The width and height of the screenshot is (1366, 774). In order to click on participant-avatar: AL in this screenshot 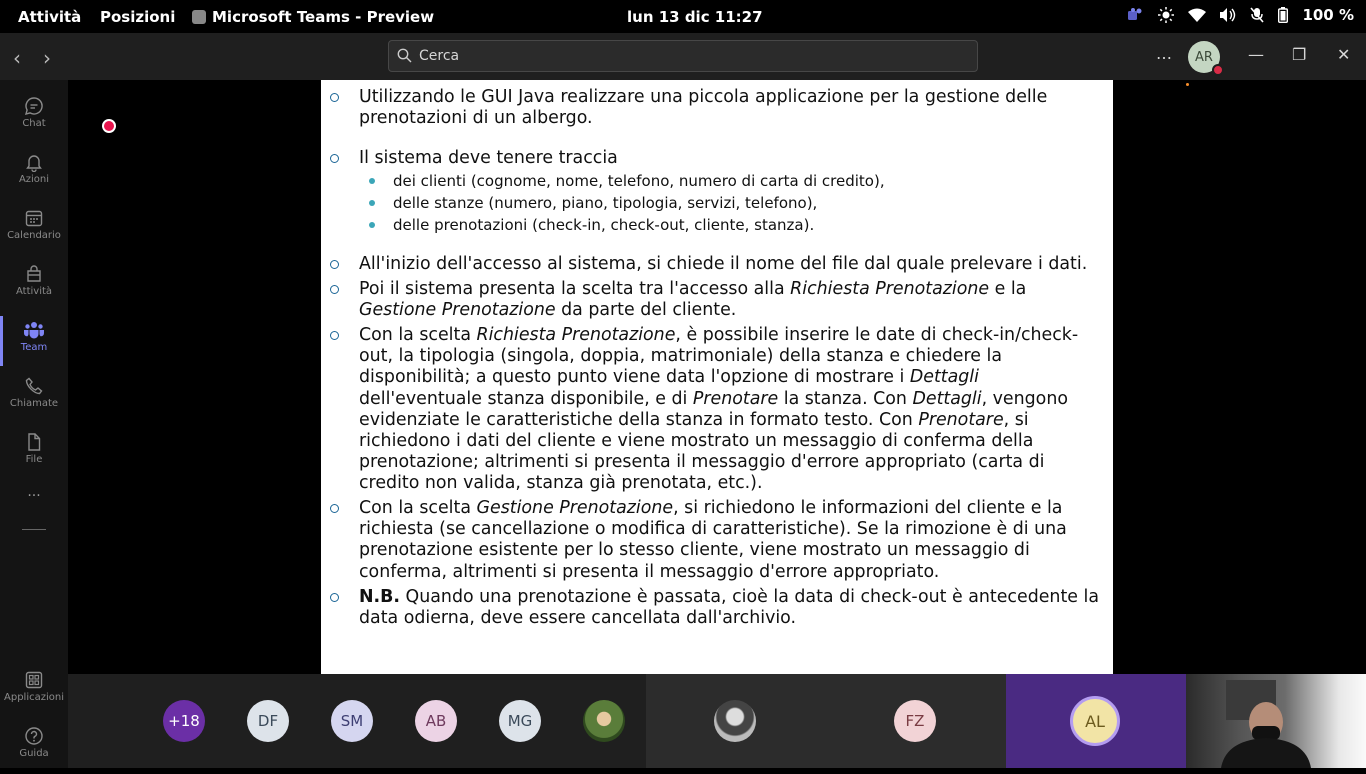, I will do `click(1095, 721)`.